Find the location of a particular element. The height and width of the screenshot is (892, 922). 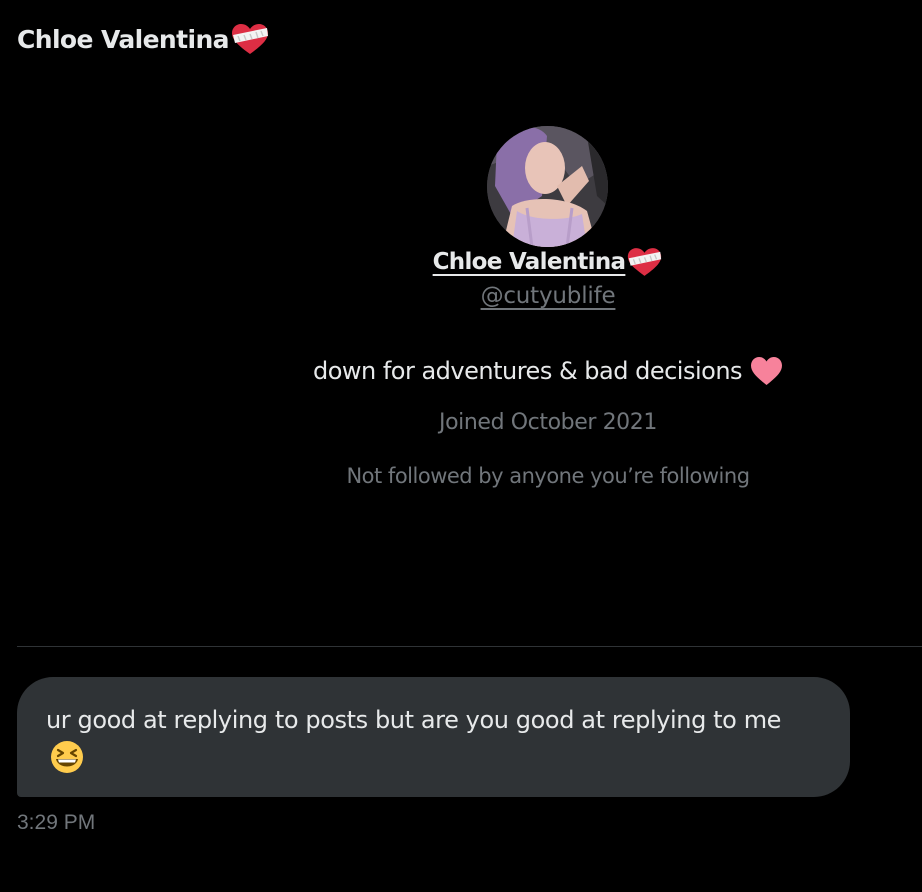

profile-bio-text: down for adventures & bad decisions is located at coordinates (527, 371).